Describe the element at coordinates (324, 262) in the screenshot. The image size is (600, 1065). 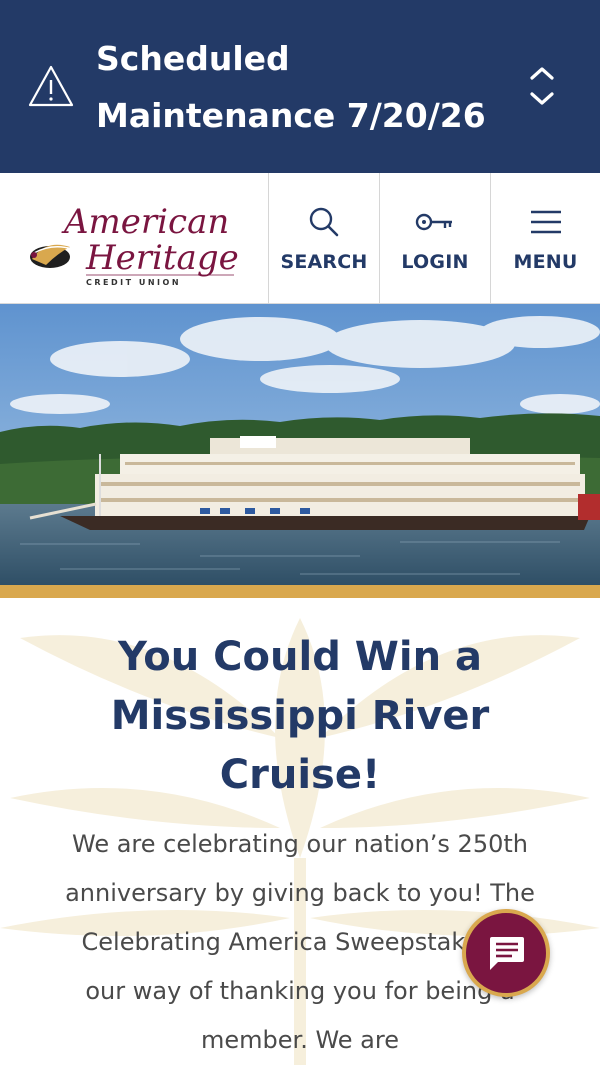
I see `search-label: SEARCH` at that location.